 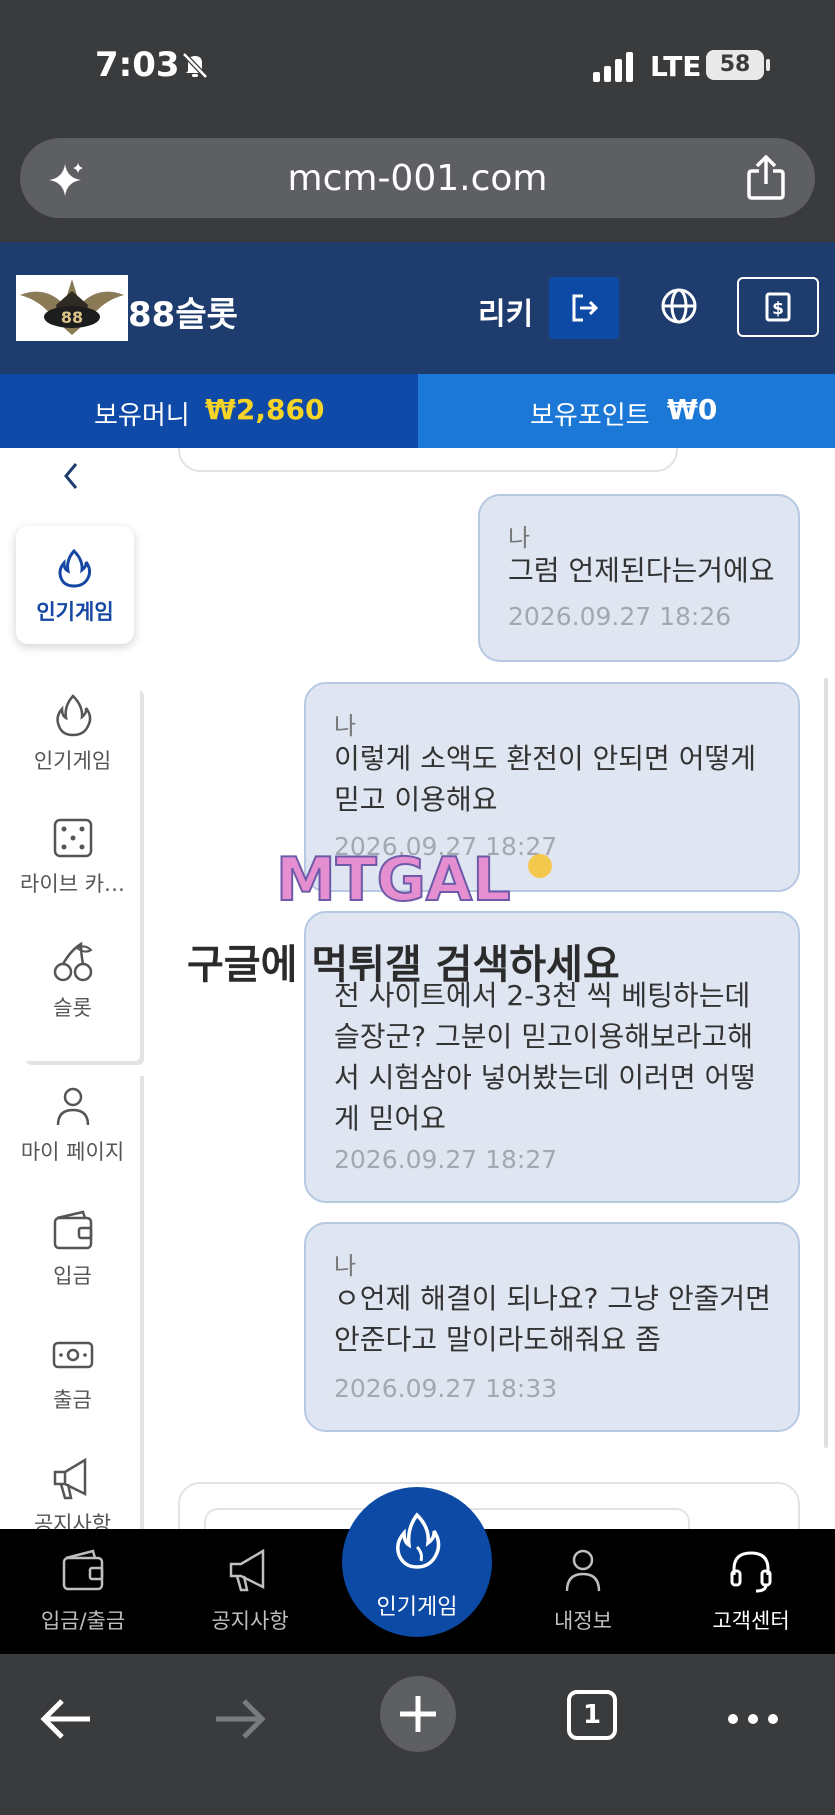 What do you see at coordinates (428, 460) in the screenshot?
I see `message-bubble-previous` at bounding box center [428, 460].